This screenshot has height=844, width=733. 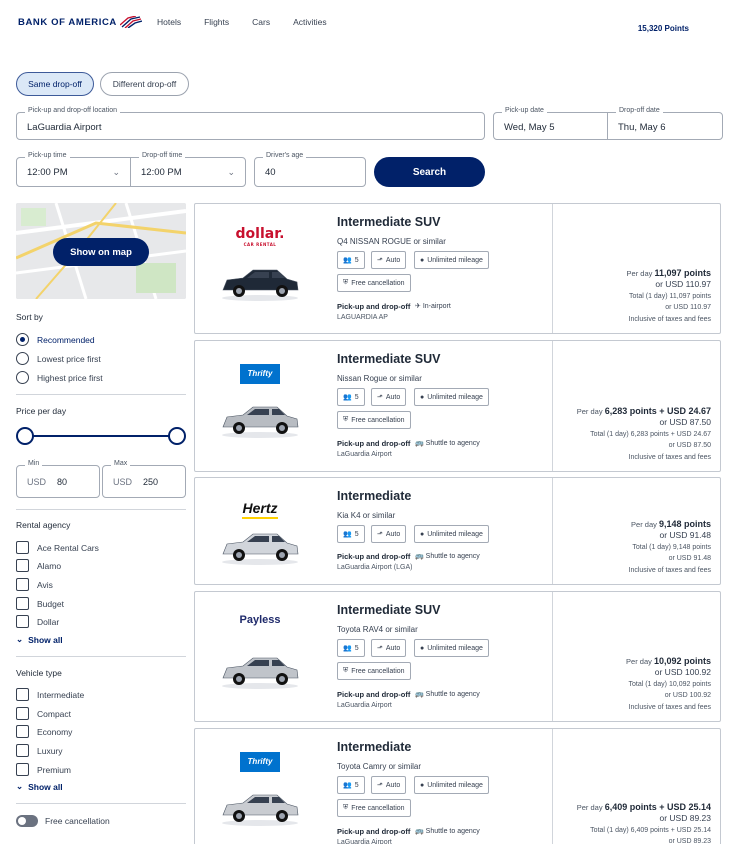 I want to click on pickup-date-field: Pick-up date Wed, May 5, so click(x=550, y=123).